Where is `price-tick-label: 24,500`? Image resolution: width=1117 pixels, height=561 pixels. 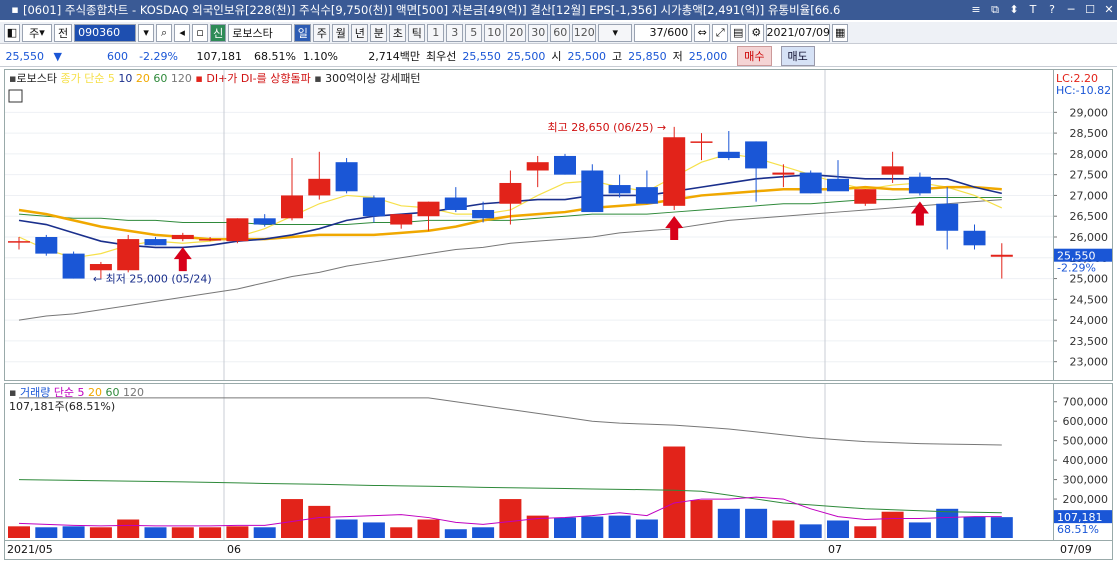
price-tick-label: 24,500 is located at coordinates (1089, 299).